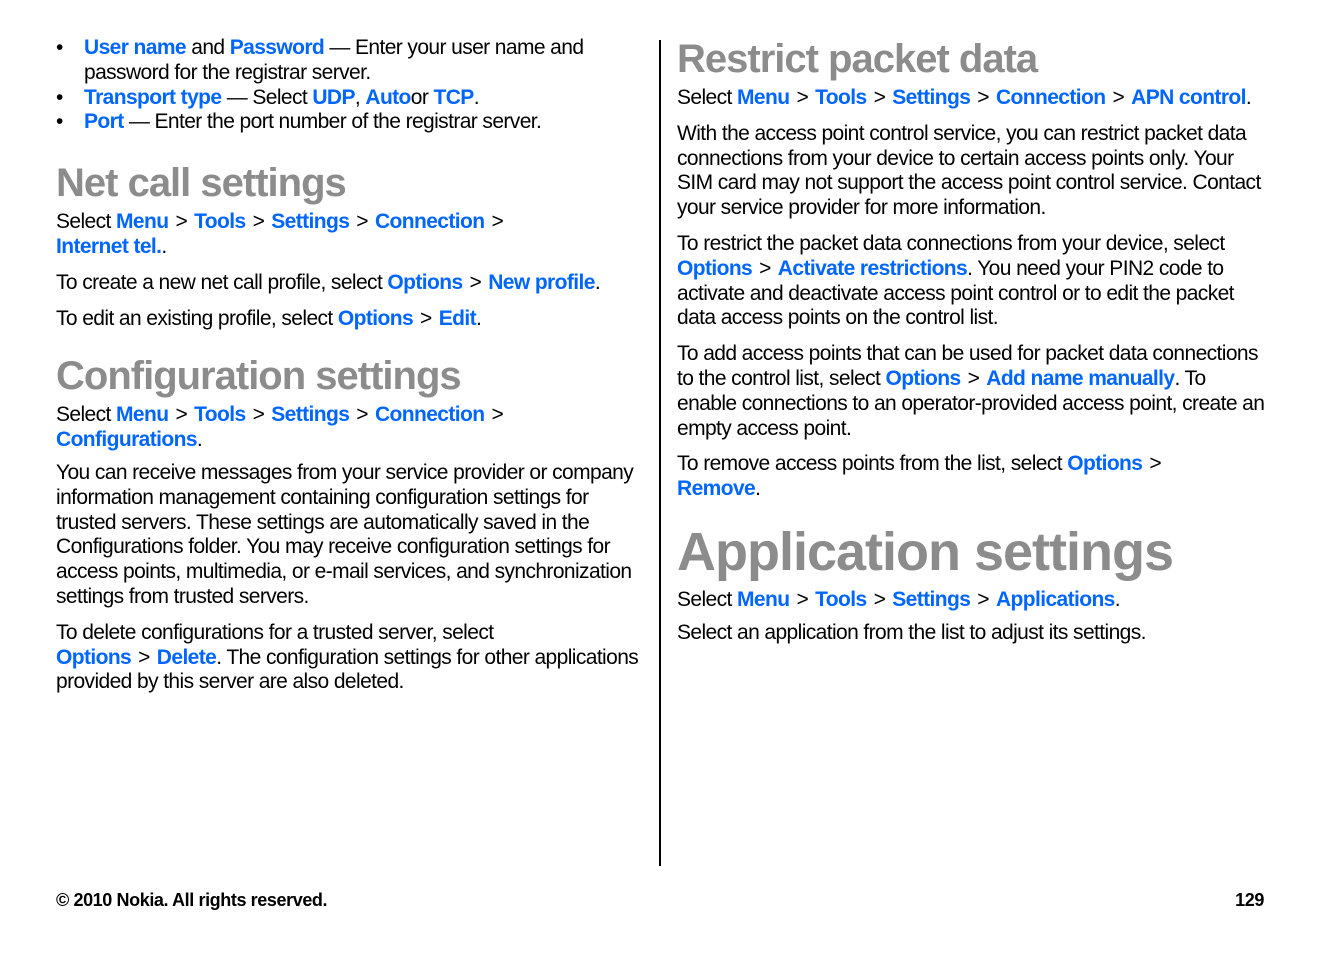 This screenshot has height=954, width=1322. What do you see at coordinates (873, 268) in the screenshot?
I see `link-activate-restrictions: Activate restrictions` at bounding box center [873, 268].